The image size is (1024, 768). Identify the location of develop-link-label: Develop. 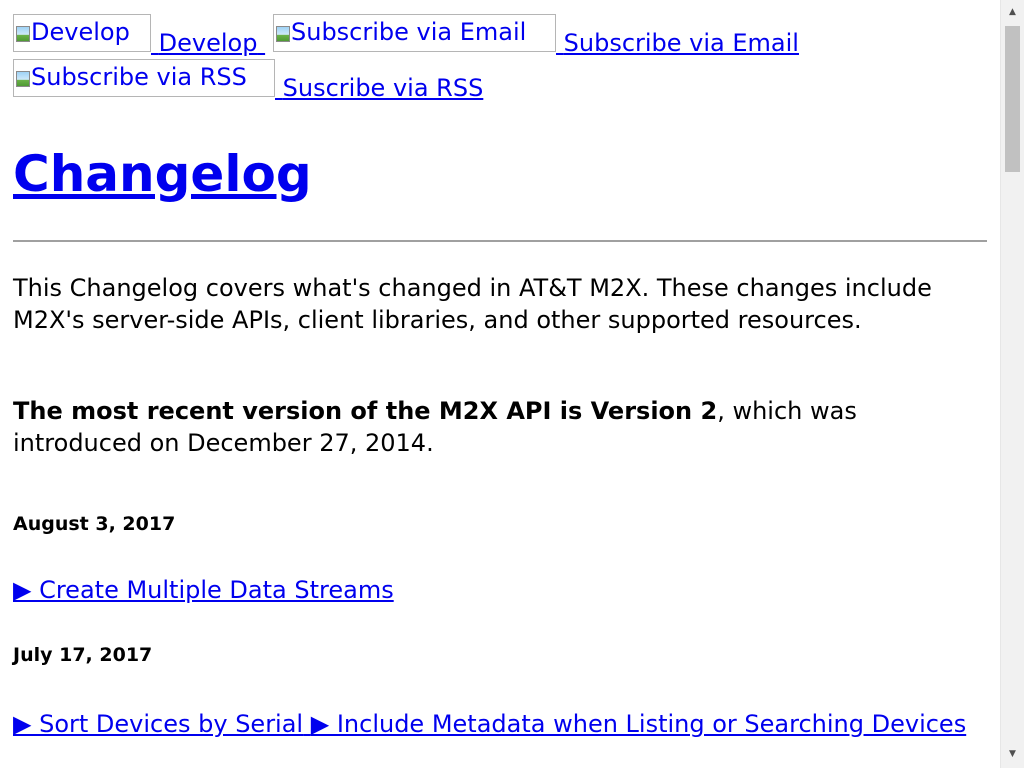
(208, 43).